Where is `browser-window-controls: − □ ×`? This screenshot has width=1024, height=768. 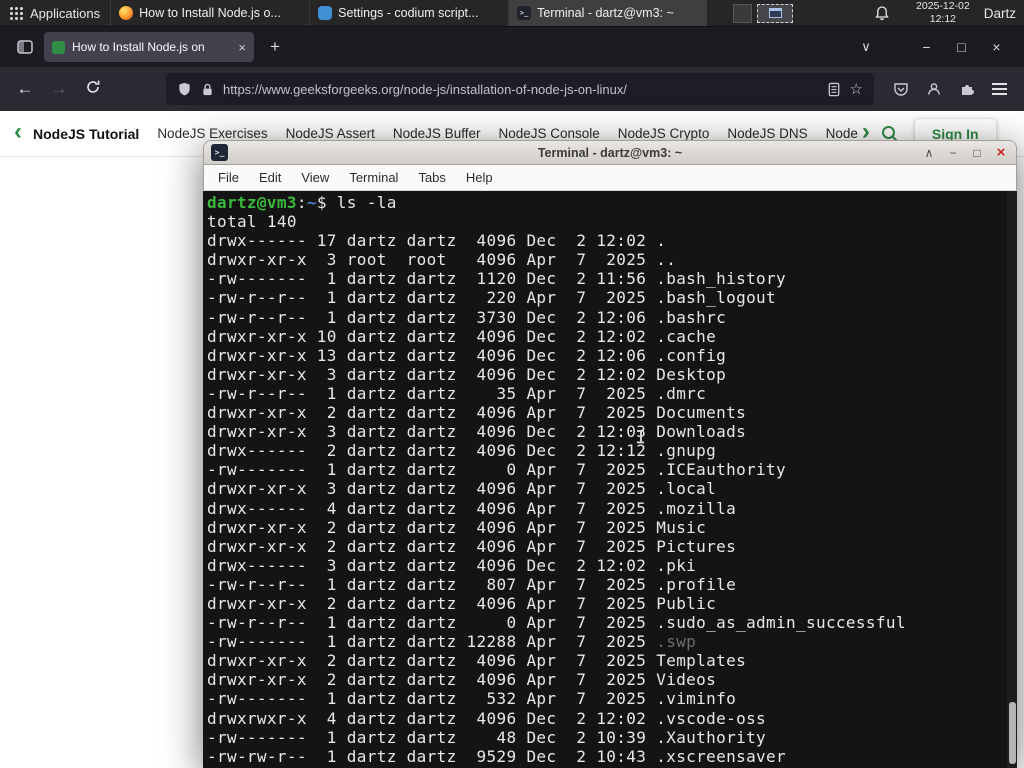 browser-window-controls: − □ × is located at coordinates (961, 47).